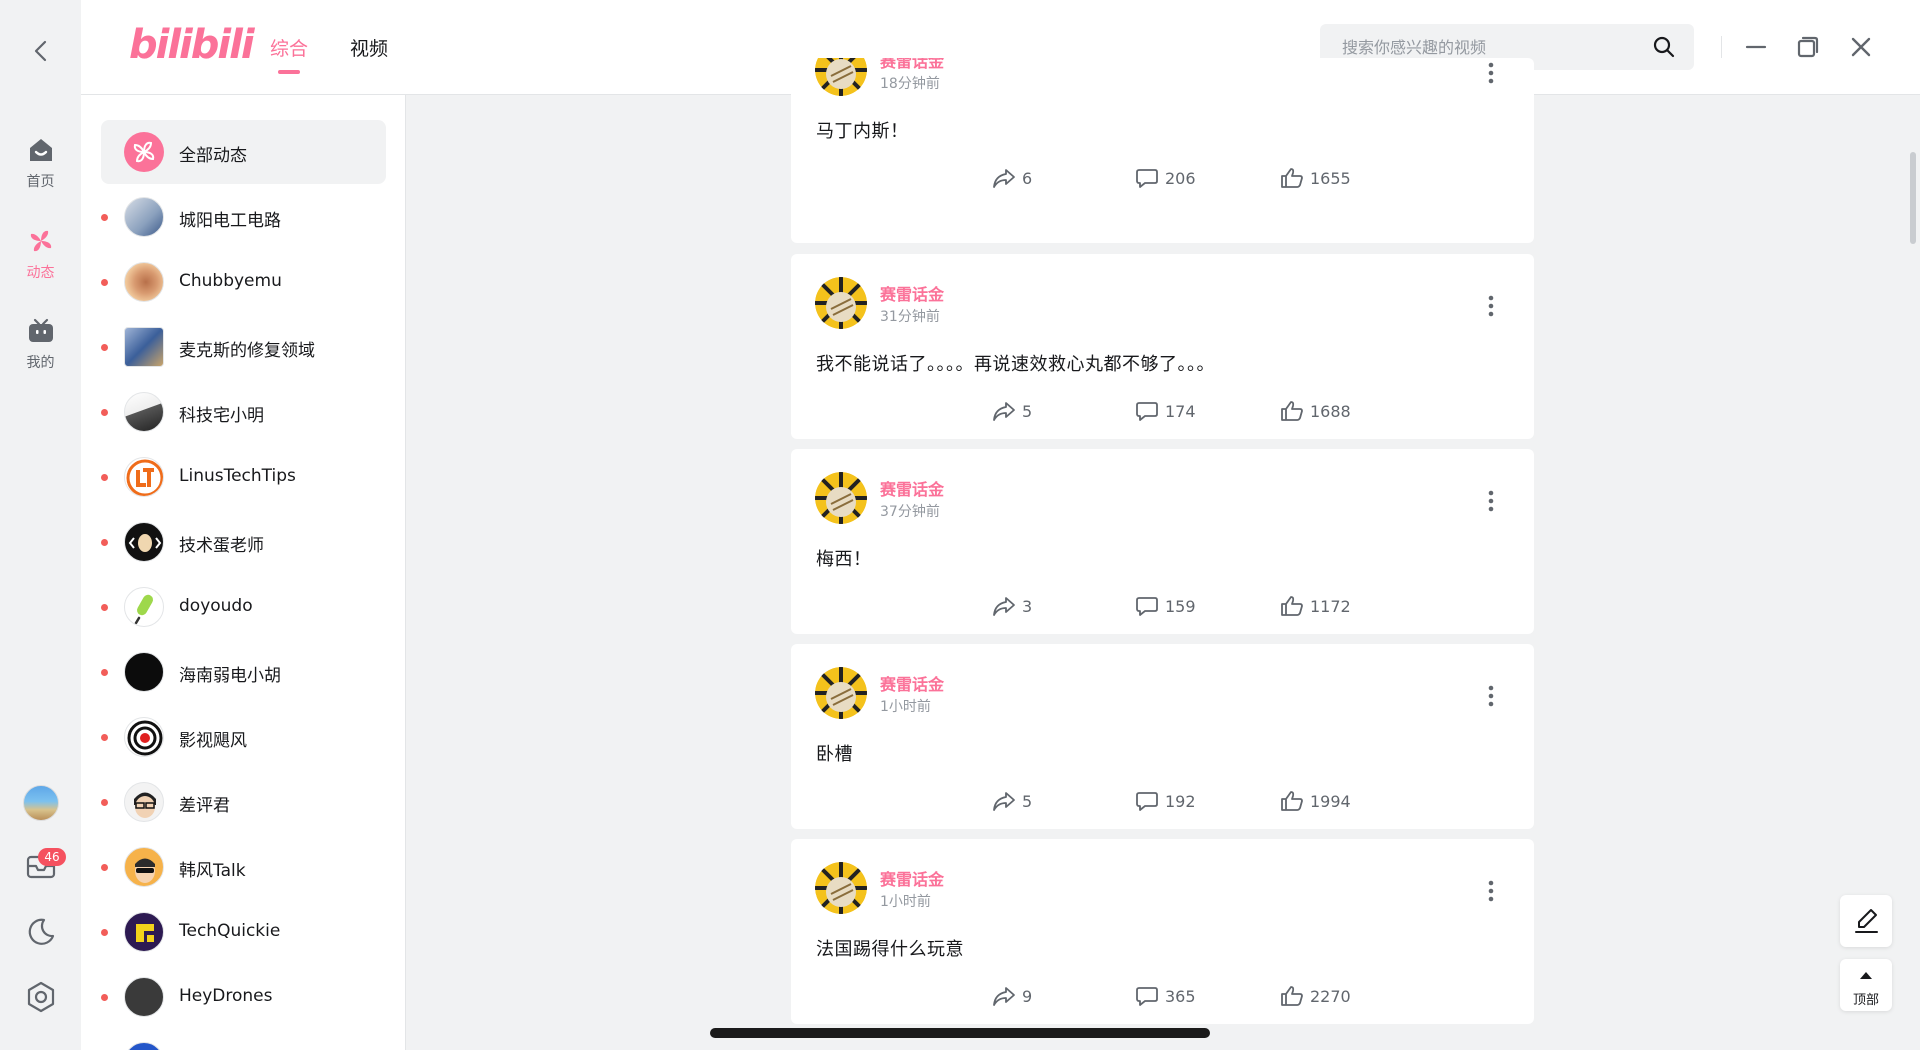  I want to click on compose-button, so click(1866, 921).